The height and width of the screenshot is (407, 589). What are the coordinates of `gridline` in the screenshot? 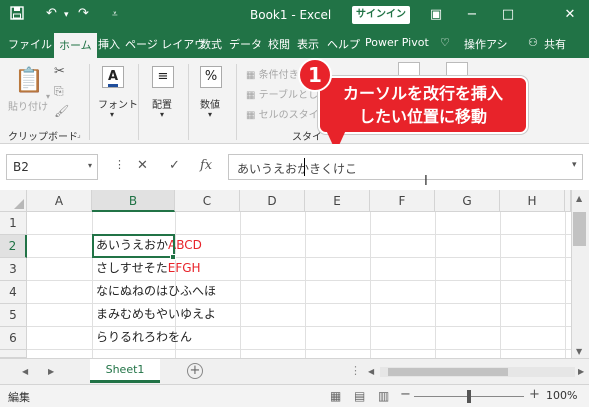 It's located at (299, 349).